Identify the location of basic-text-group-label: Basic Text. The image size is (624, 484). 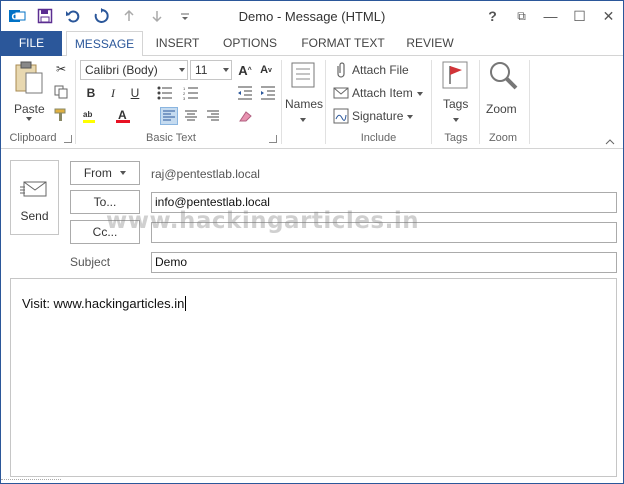
(171, 138).